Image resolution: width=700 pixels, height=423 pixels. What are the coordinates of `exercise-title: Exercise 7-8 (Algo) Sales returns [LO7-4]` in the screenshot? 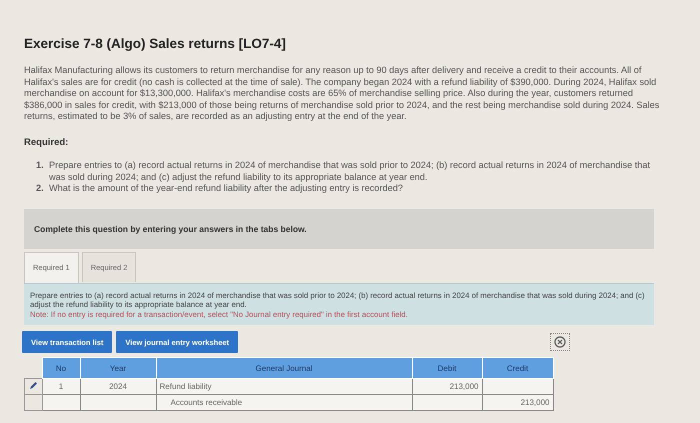 It's located at (155, 43).